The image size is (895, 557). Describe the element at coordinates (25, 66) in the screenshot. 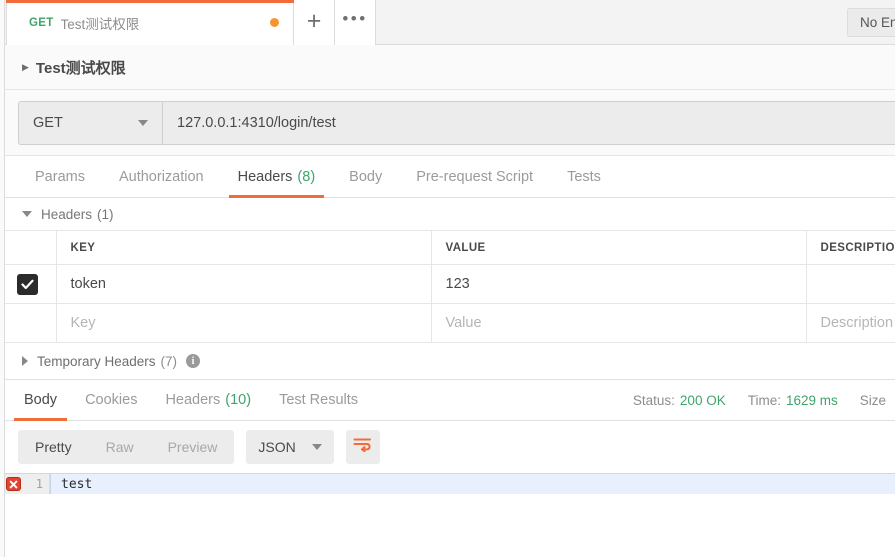

I see `chevron-right-icon: ▶` at that location.